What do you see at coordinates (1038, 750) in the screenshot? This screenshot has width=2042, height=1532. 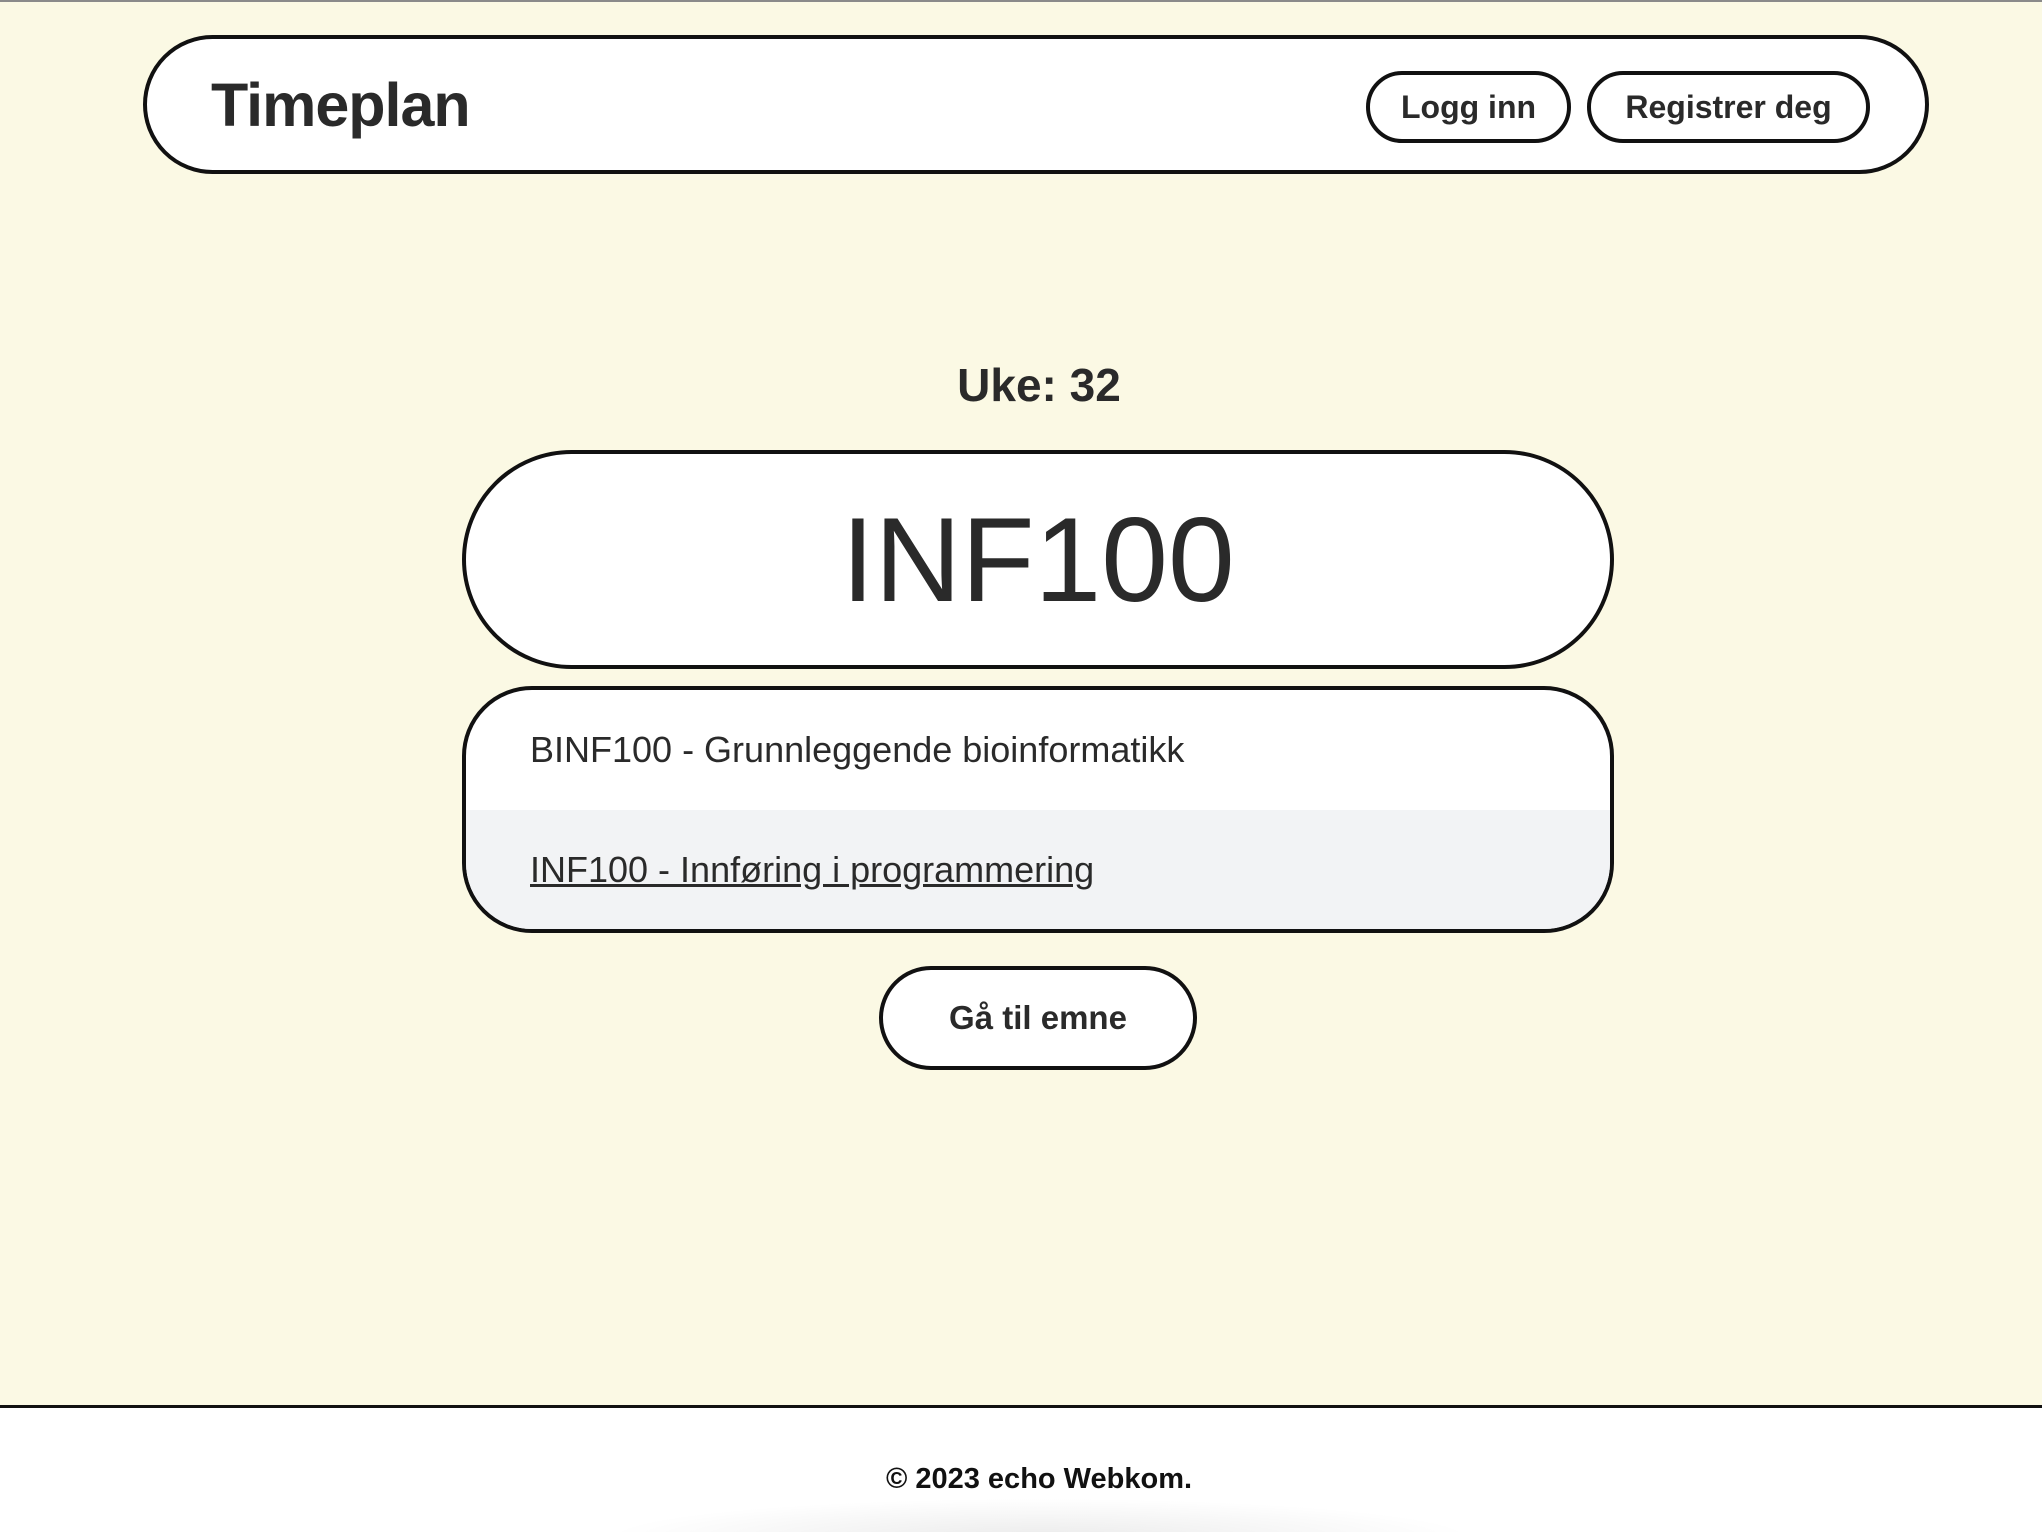 I see `suggestion-item-binf100: BINF100 - Grunnleggende bioinformatikk` at bounding box center [1038, 750].